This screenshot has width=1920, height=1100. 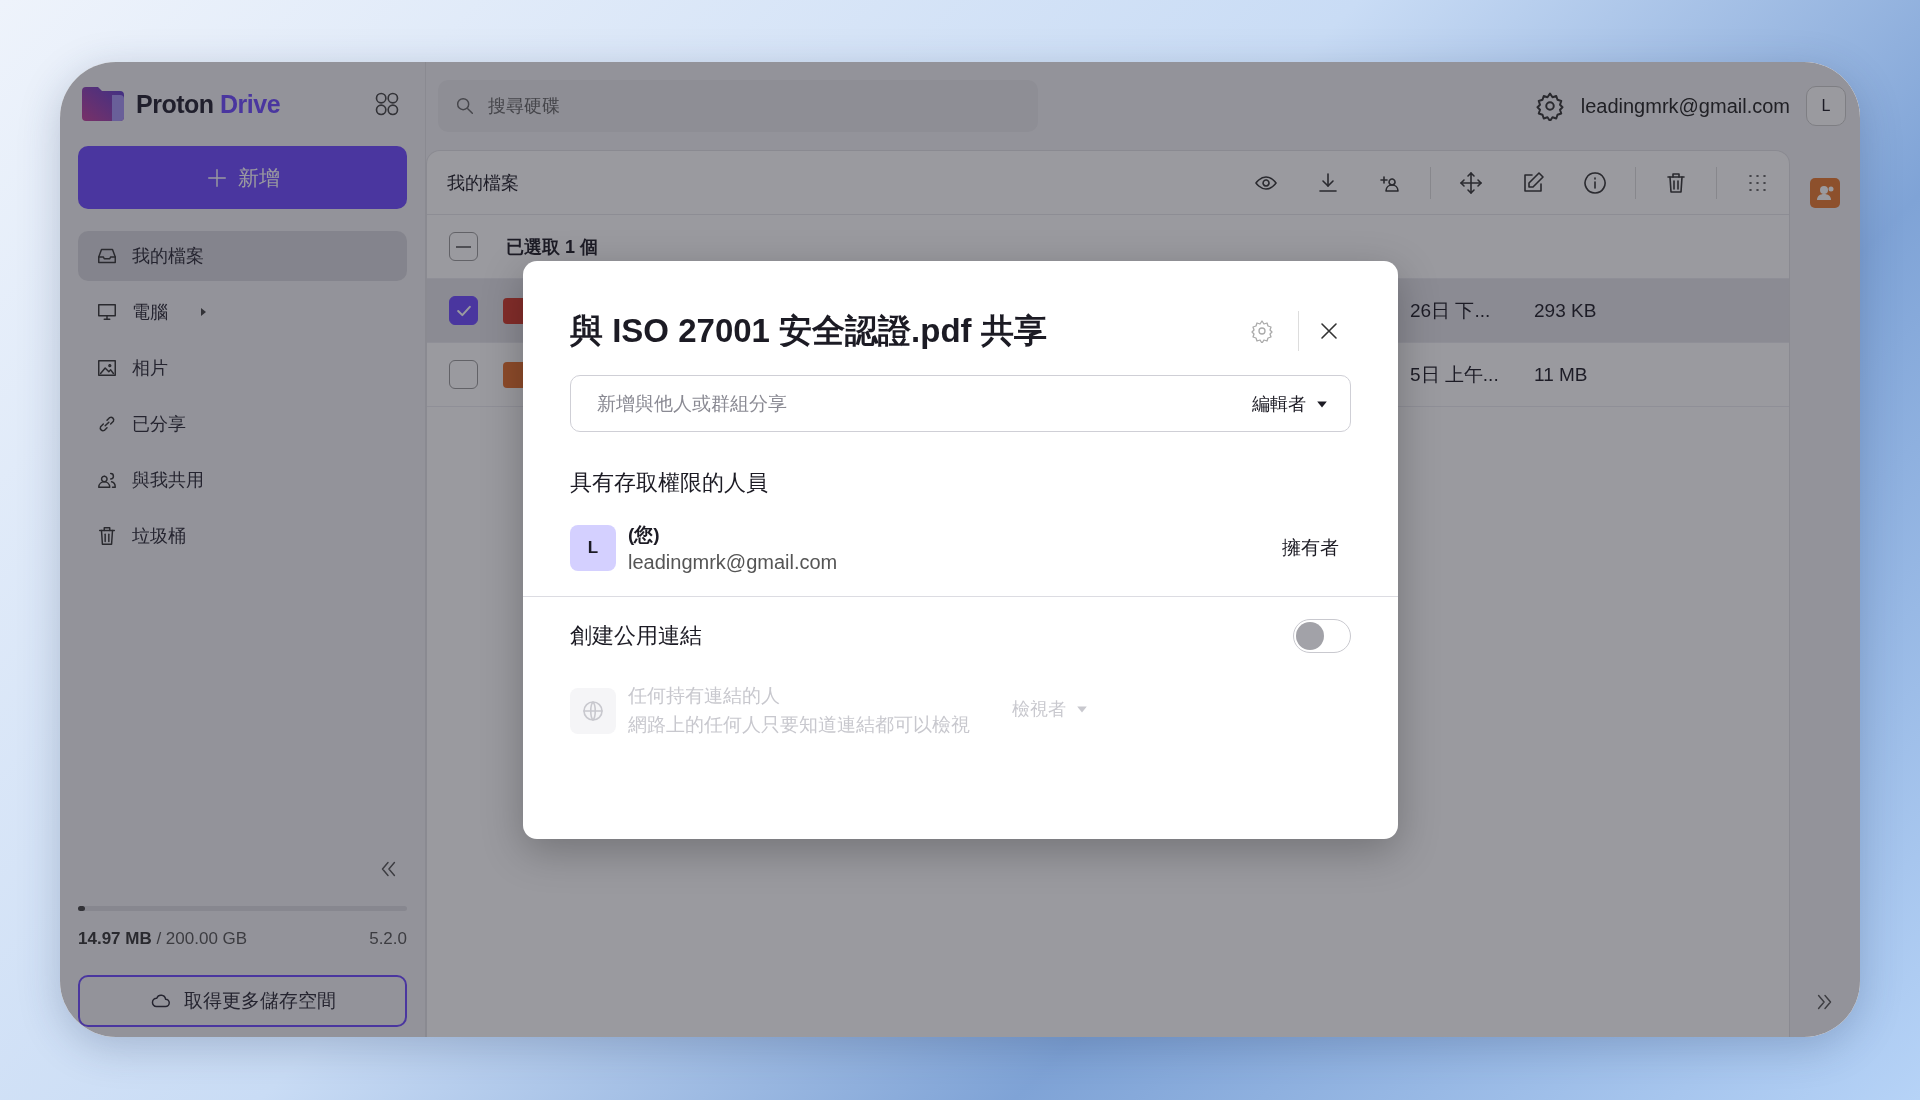 I want to click on section-heading: 具有存取權限的人員, so click(x=669, y=483).